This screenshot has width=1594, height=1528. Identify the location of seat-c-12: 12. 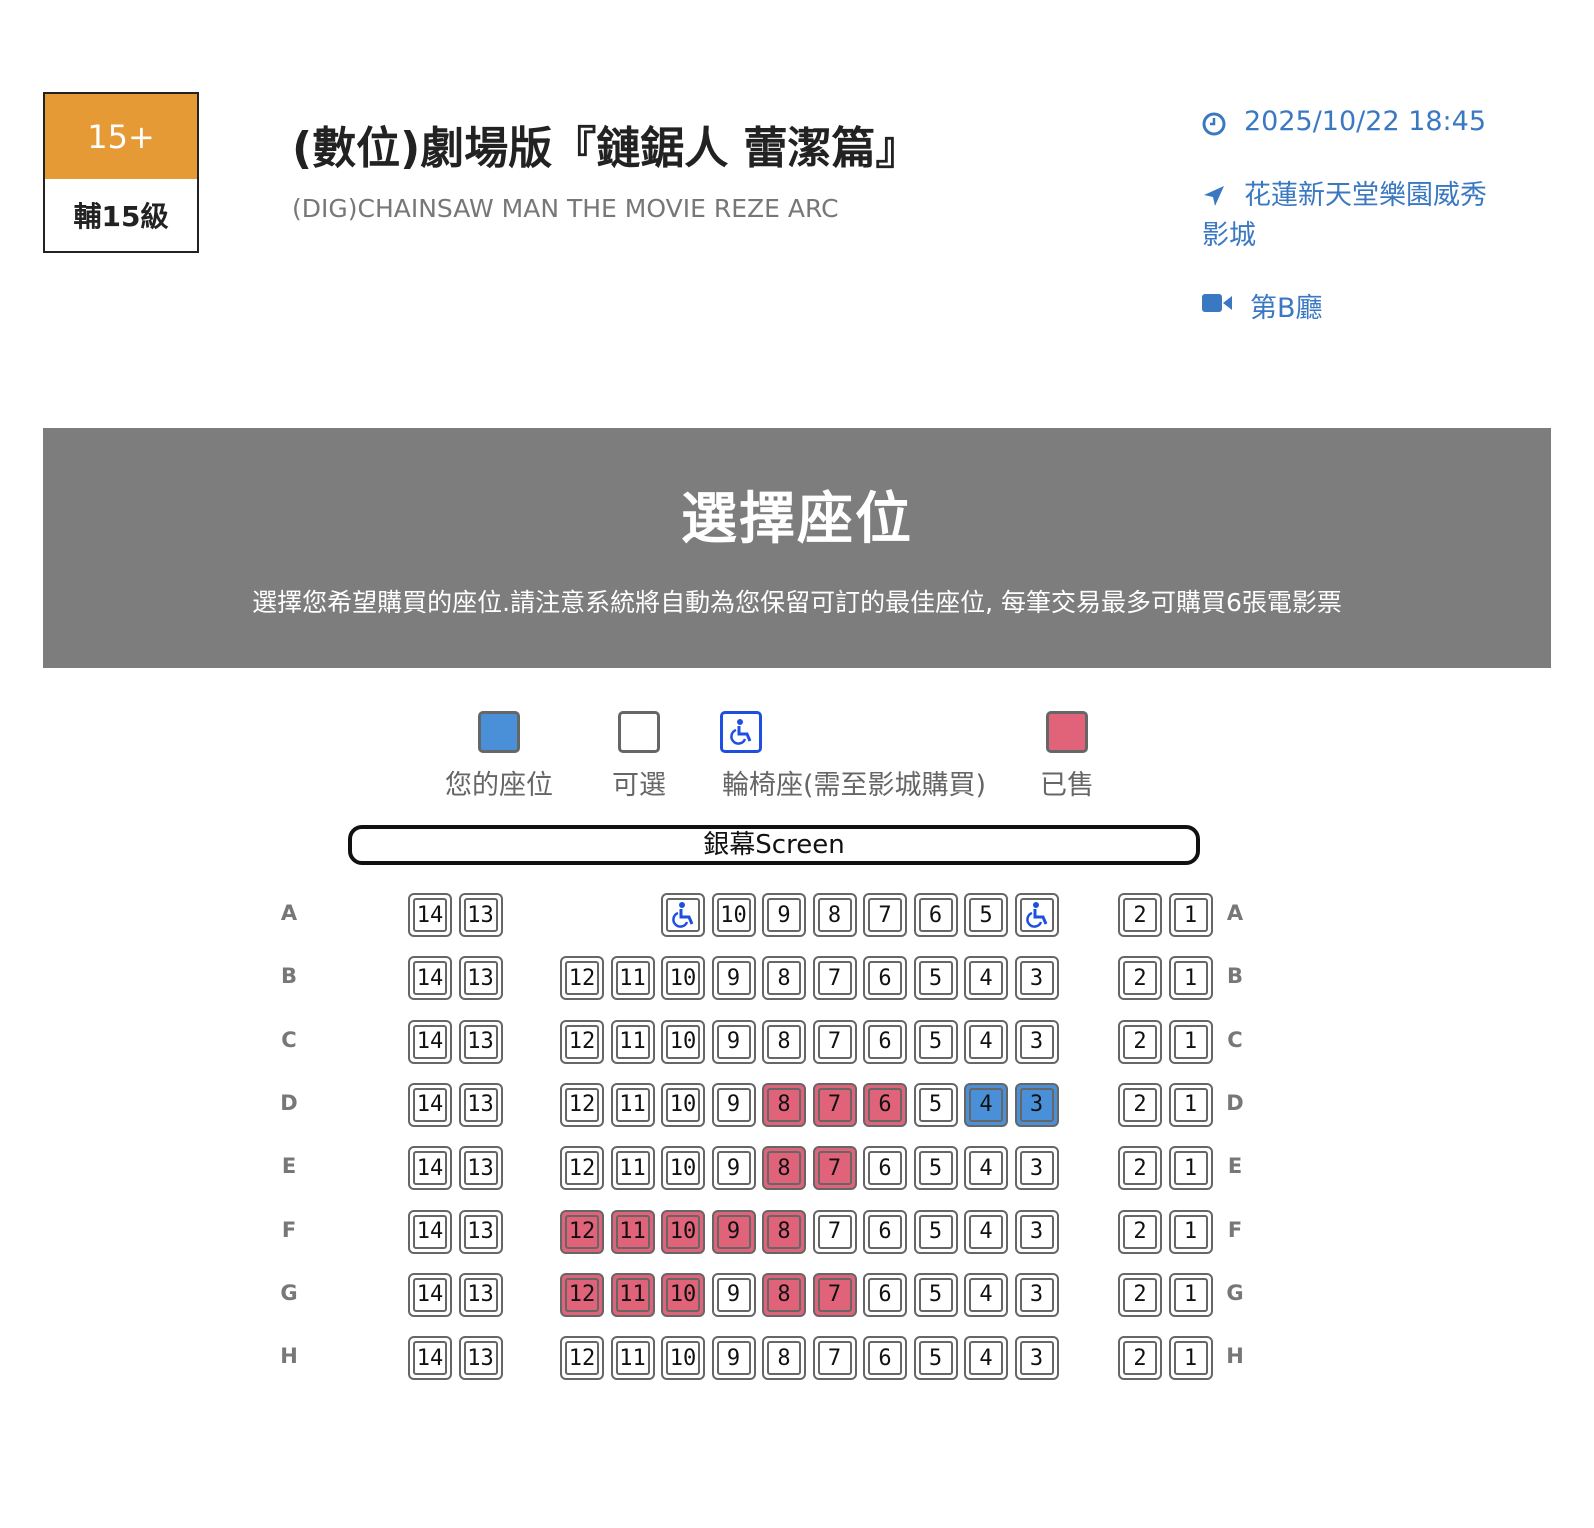
(582, 1041).